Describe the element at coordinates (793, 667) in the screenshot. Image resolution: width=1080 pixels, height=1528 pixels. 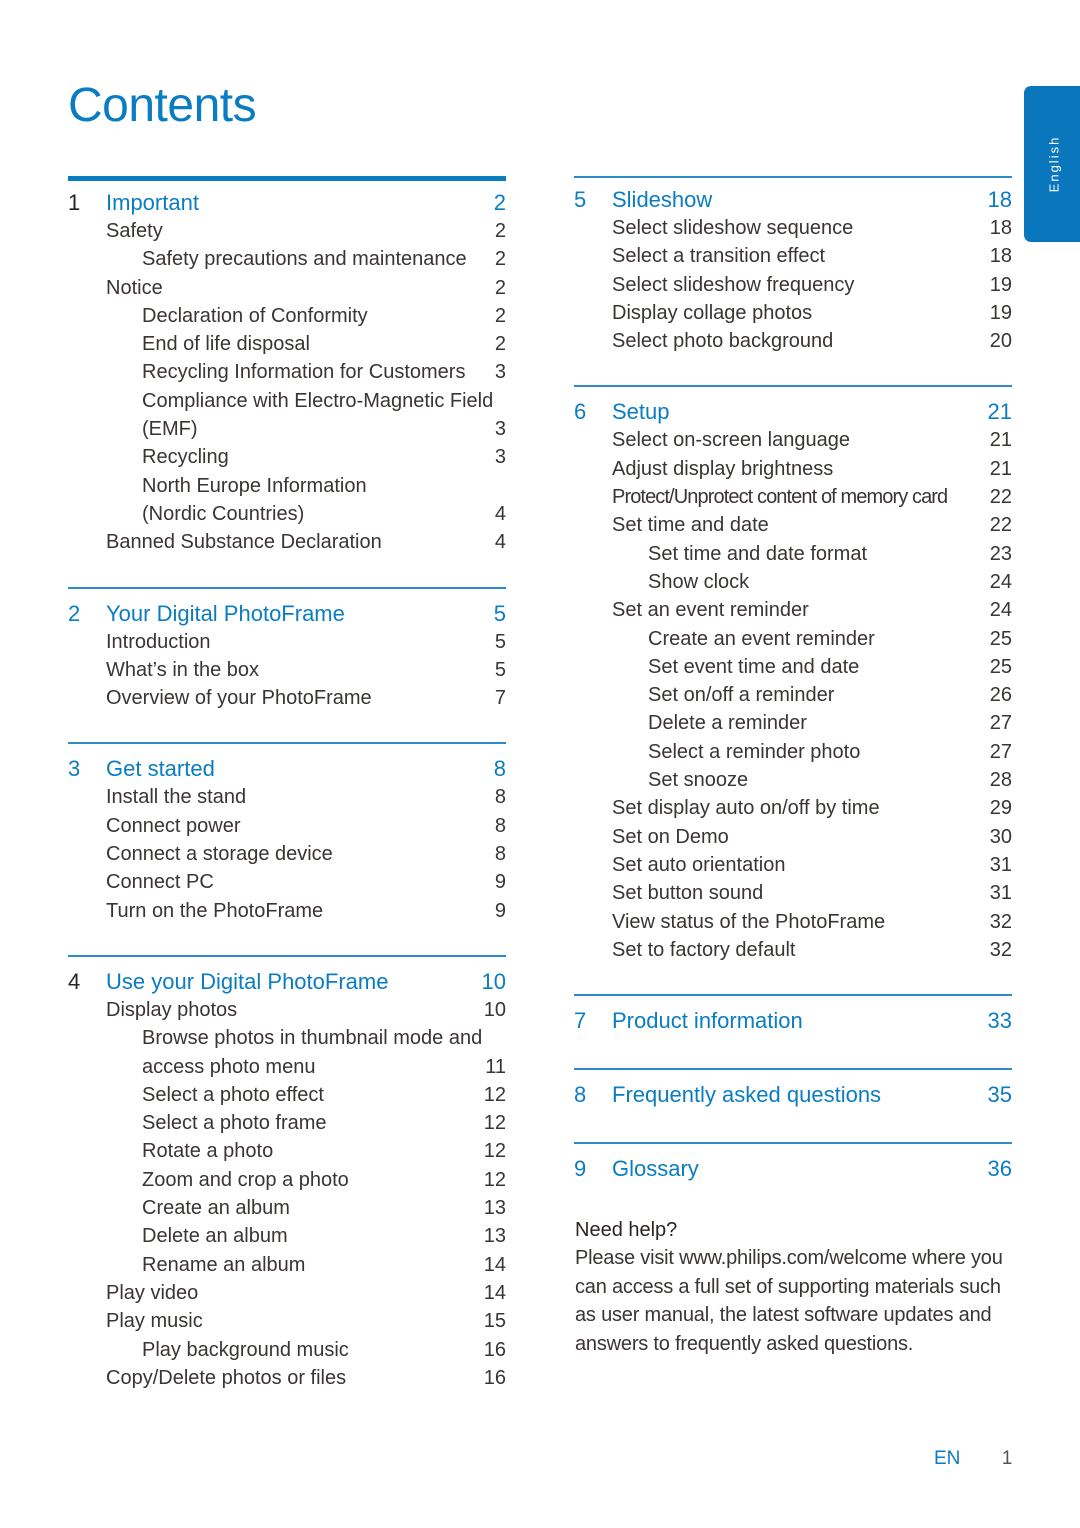
I see `toc-entry: Set event time and date 25` at that location.